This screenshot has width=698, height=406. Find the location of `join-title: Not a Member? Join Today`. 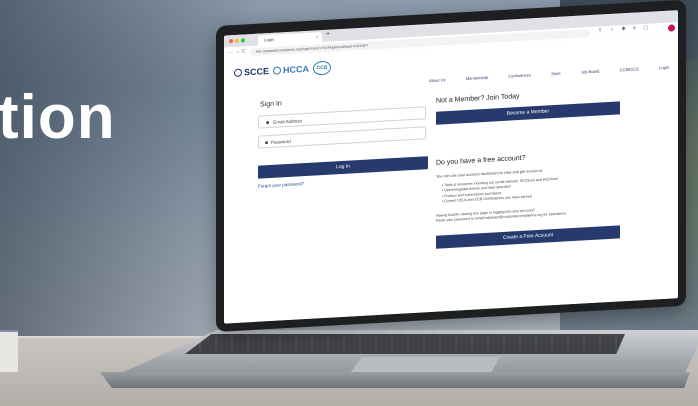

join-title: Not a Member? Join Today is located at coordinates (478, 99).